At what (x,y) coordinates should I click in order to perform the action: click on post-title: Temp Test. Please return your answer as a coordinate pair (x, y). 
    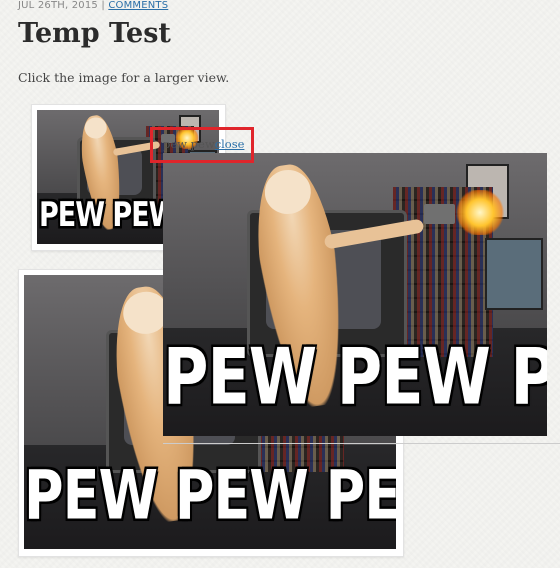
    Looking at the image, I should click on (94, 33).